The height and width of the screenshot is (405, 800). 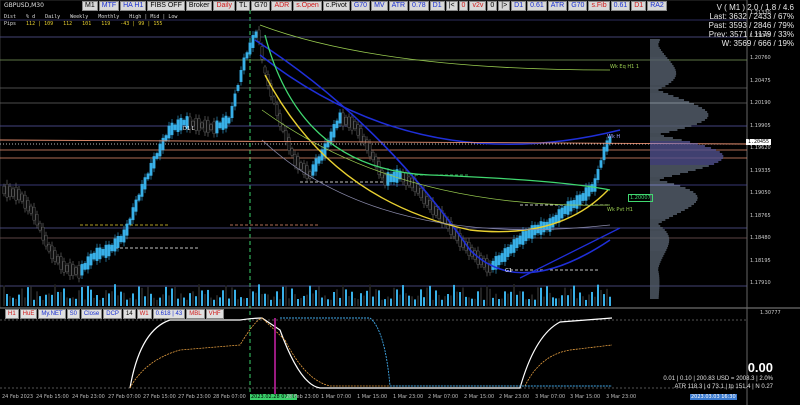 I want to click on time-tick: 2 Mar 07:00, so click(x=443, y=397).